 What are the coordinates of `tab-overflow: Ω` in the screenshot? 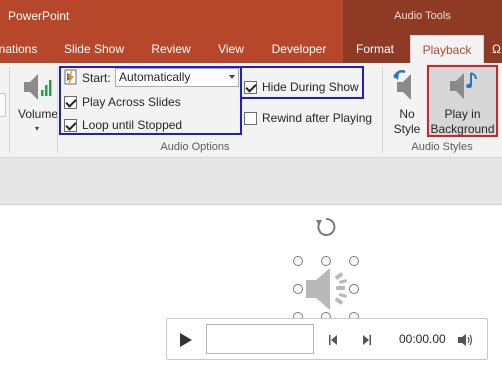 It's located at (497, 49).